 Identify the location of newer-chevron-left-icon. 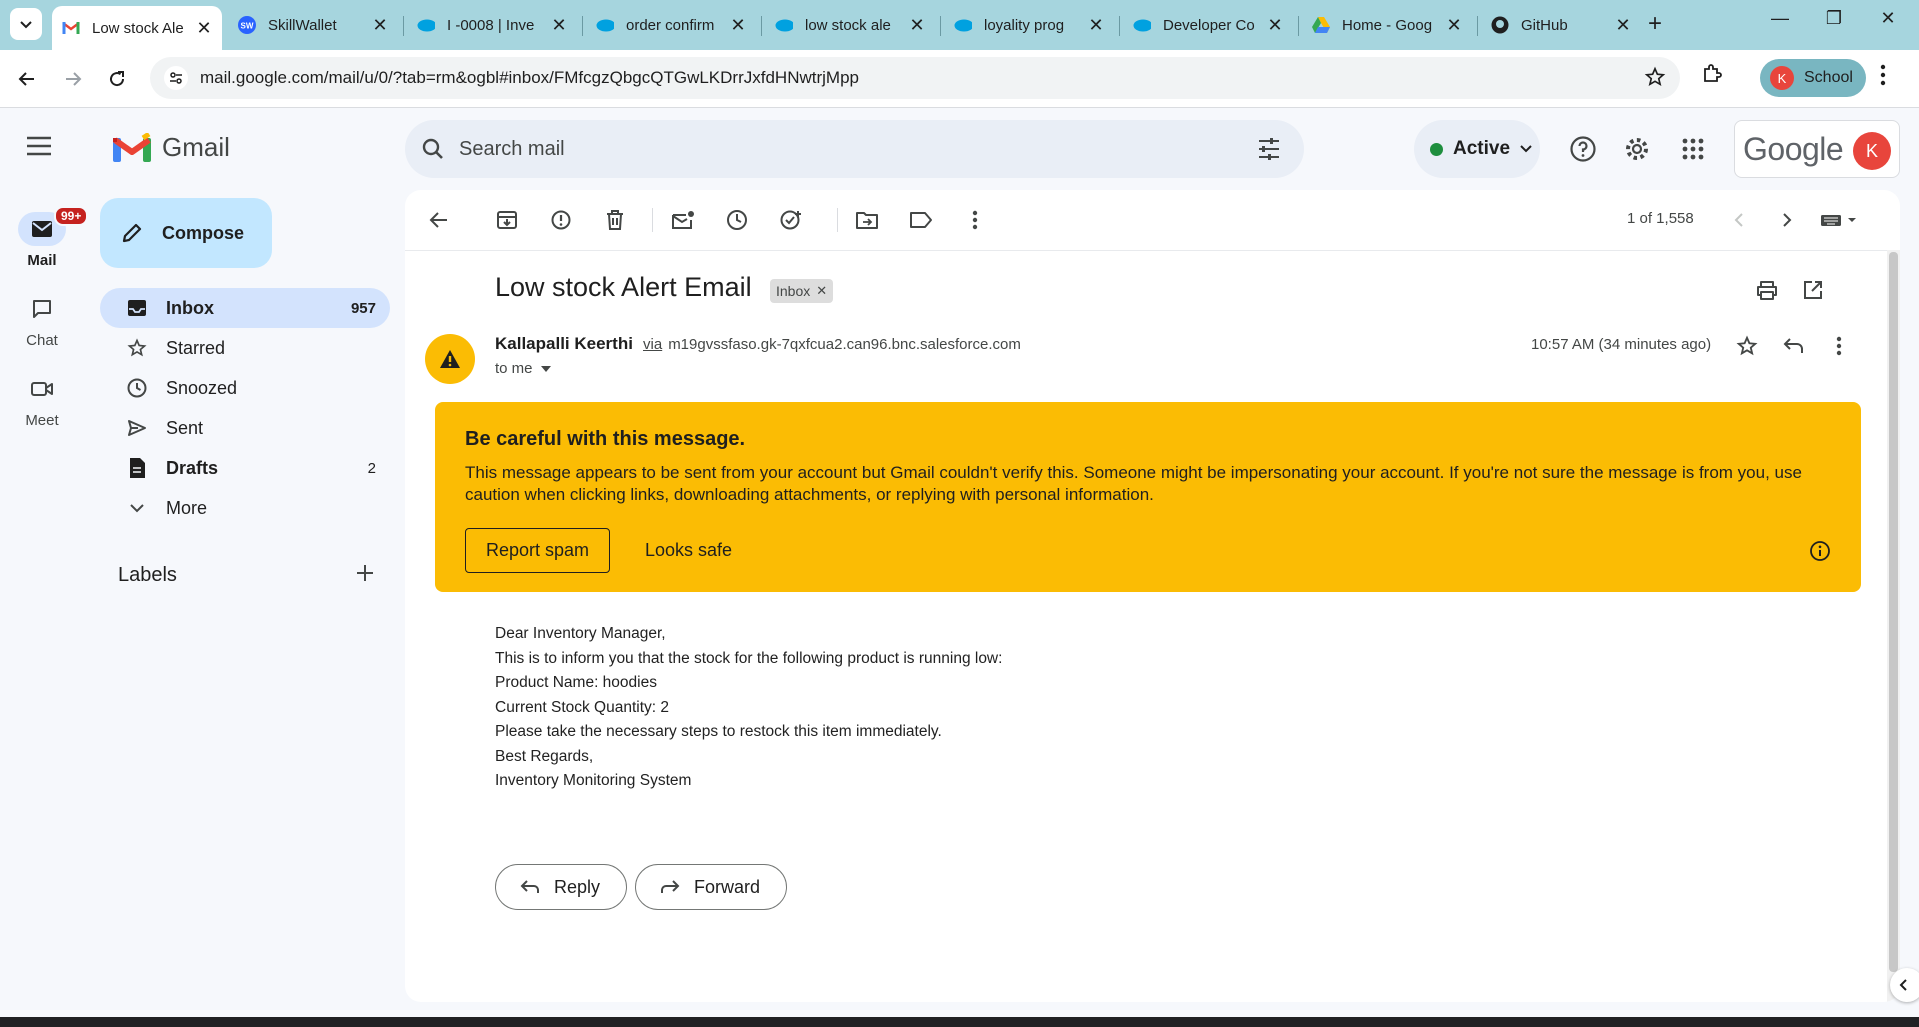
(1739, 220).